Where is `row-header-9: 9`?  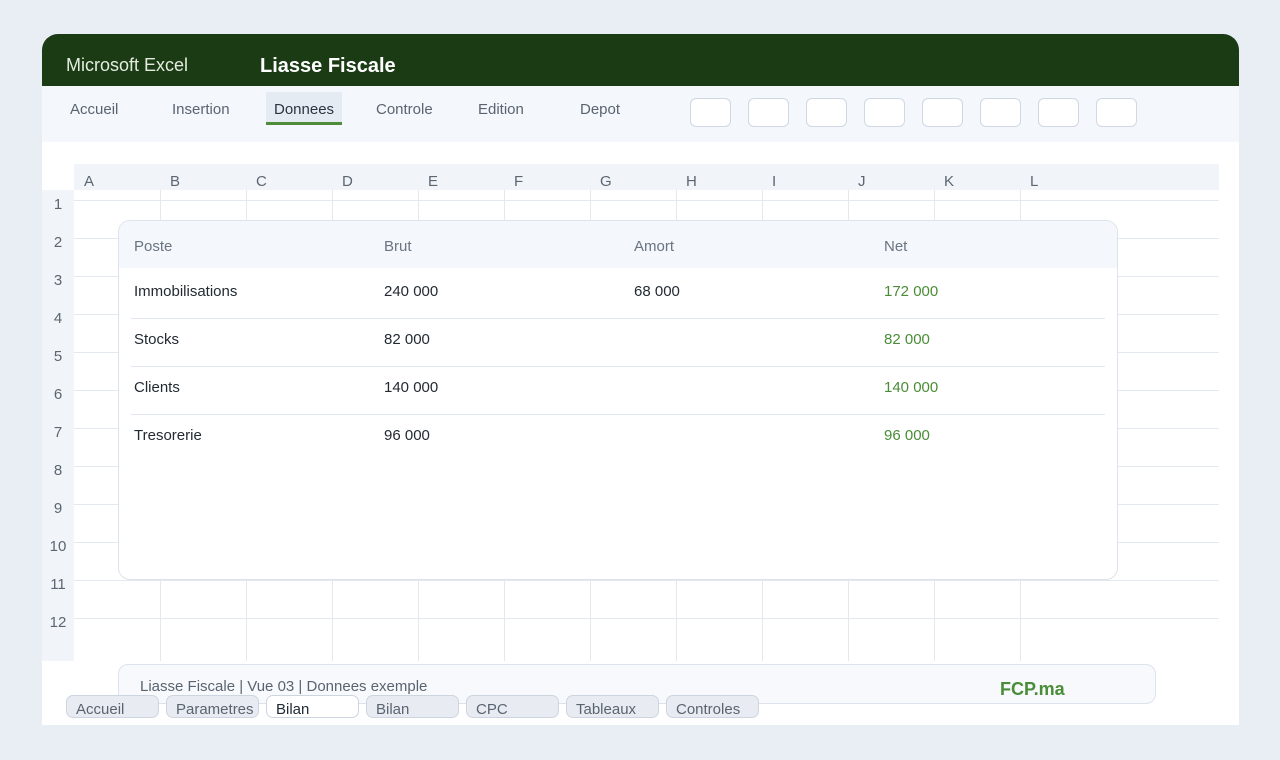 row-header-9: 9 is located at coordinates (58, 508).